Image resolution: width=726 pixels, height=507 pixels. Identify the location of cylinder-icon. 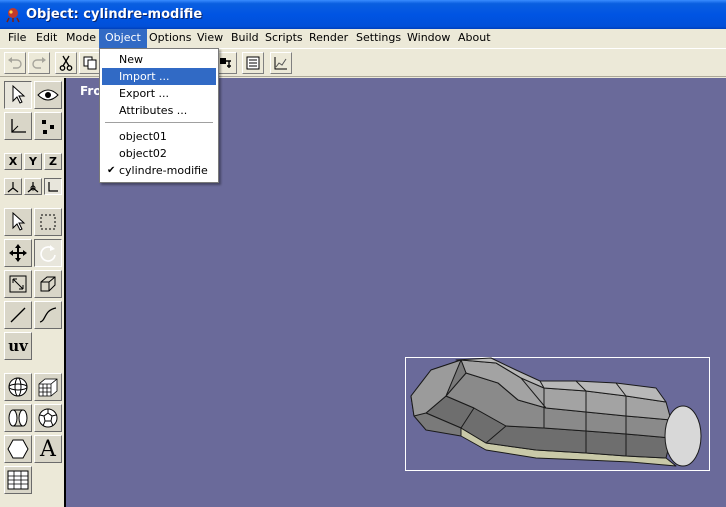
(18, 418).